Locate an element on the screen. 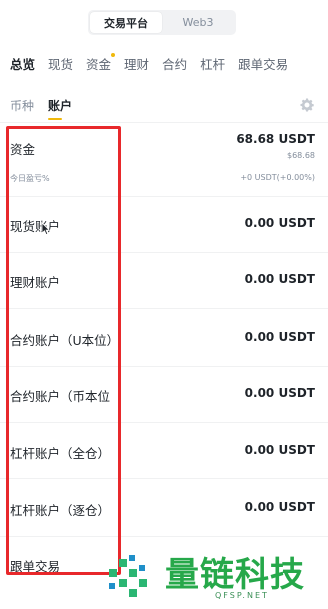 The width and height of the screenshot is (328, 609). nav-futures: 合约 is located at coordinates (174, 63).